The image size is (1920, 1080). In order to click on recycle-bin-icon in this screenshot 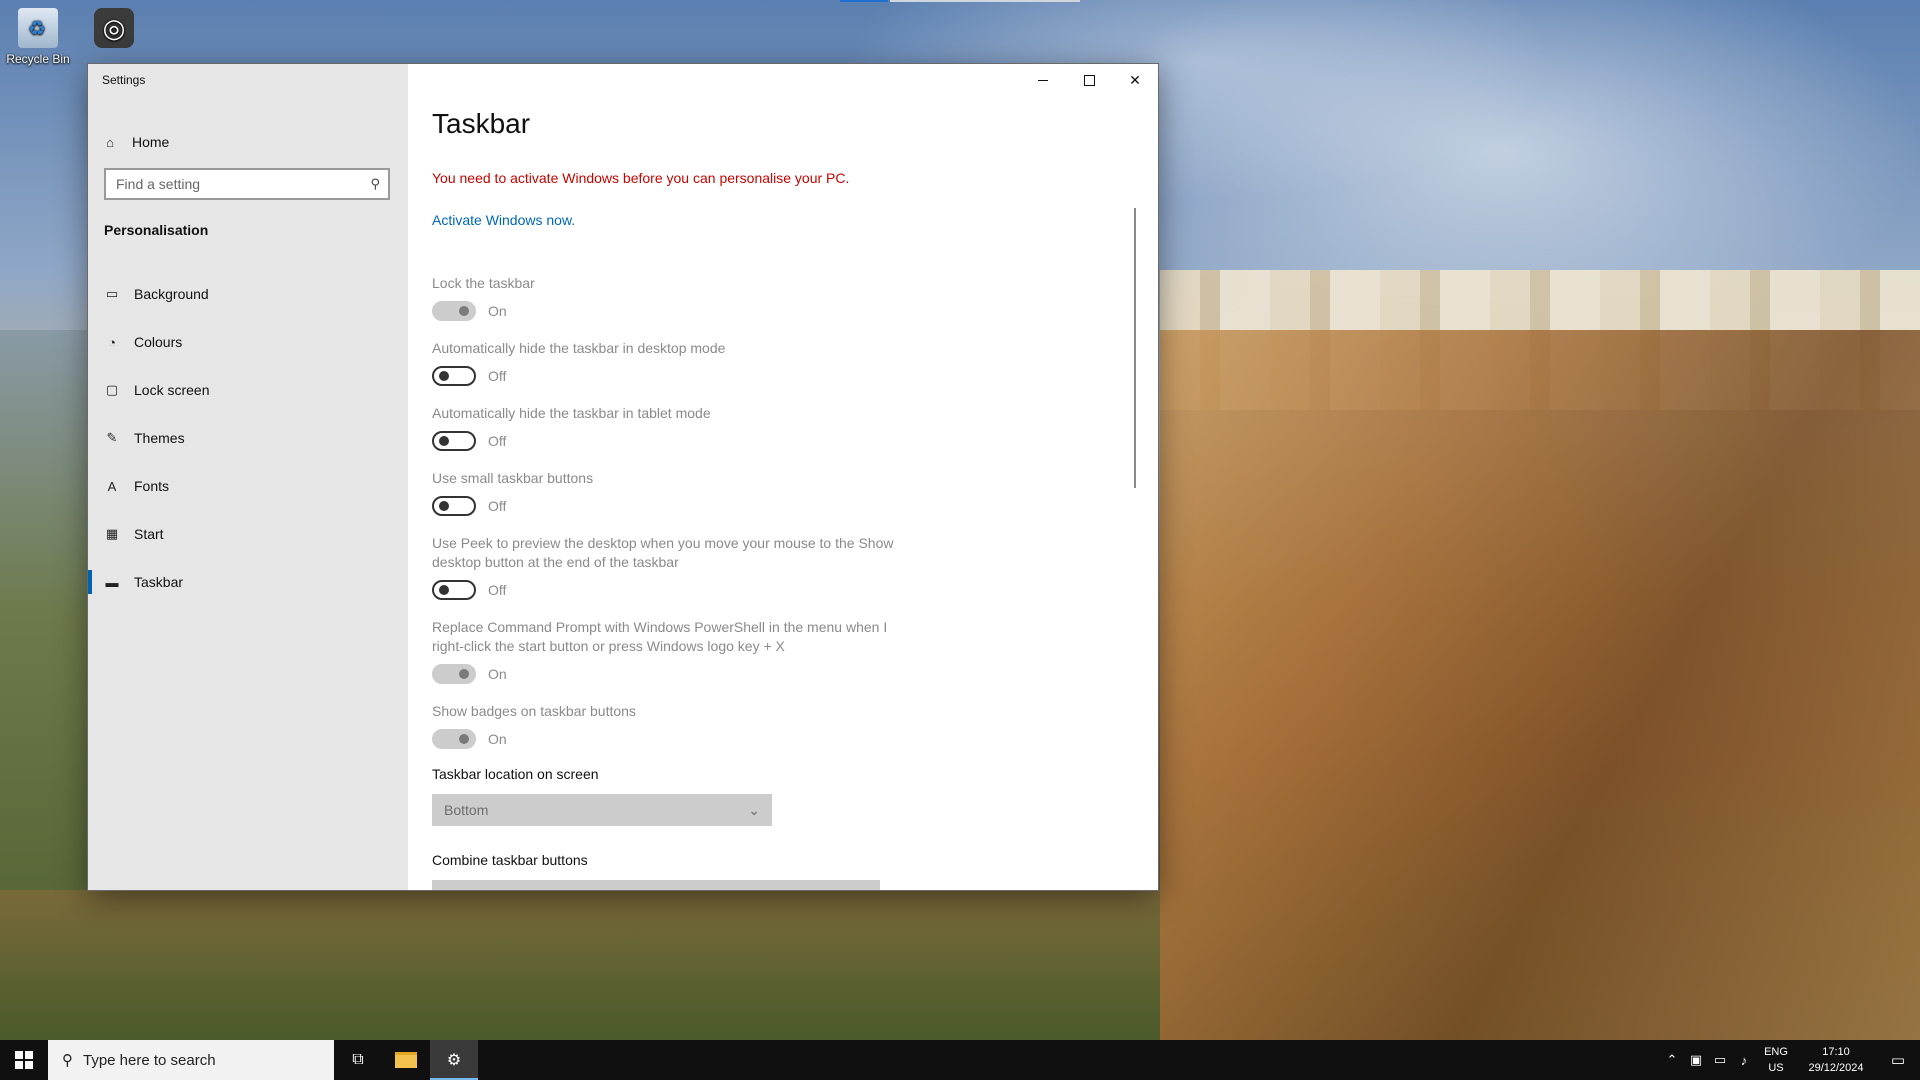, I will do `click(38, 28)`.